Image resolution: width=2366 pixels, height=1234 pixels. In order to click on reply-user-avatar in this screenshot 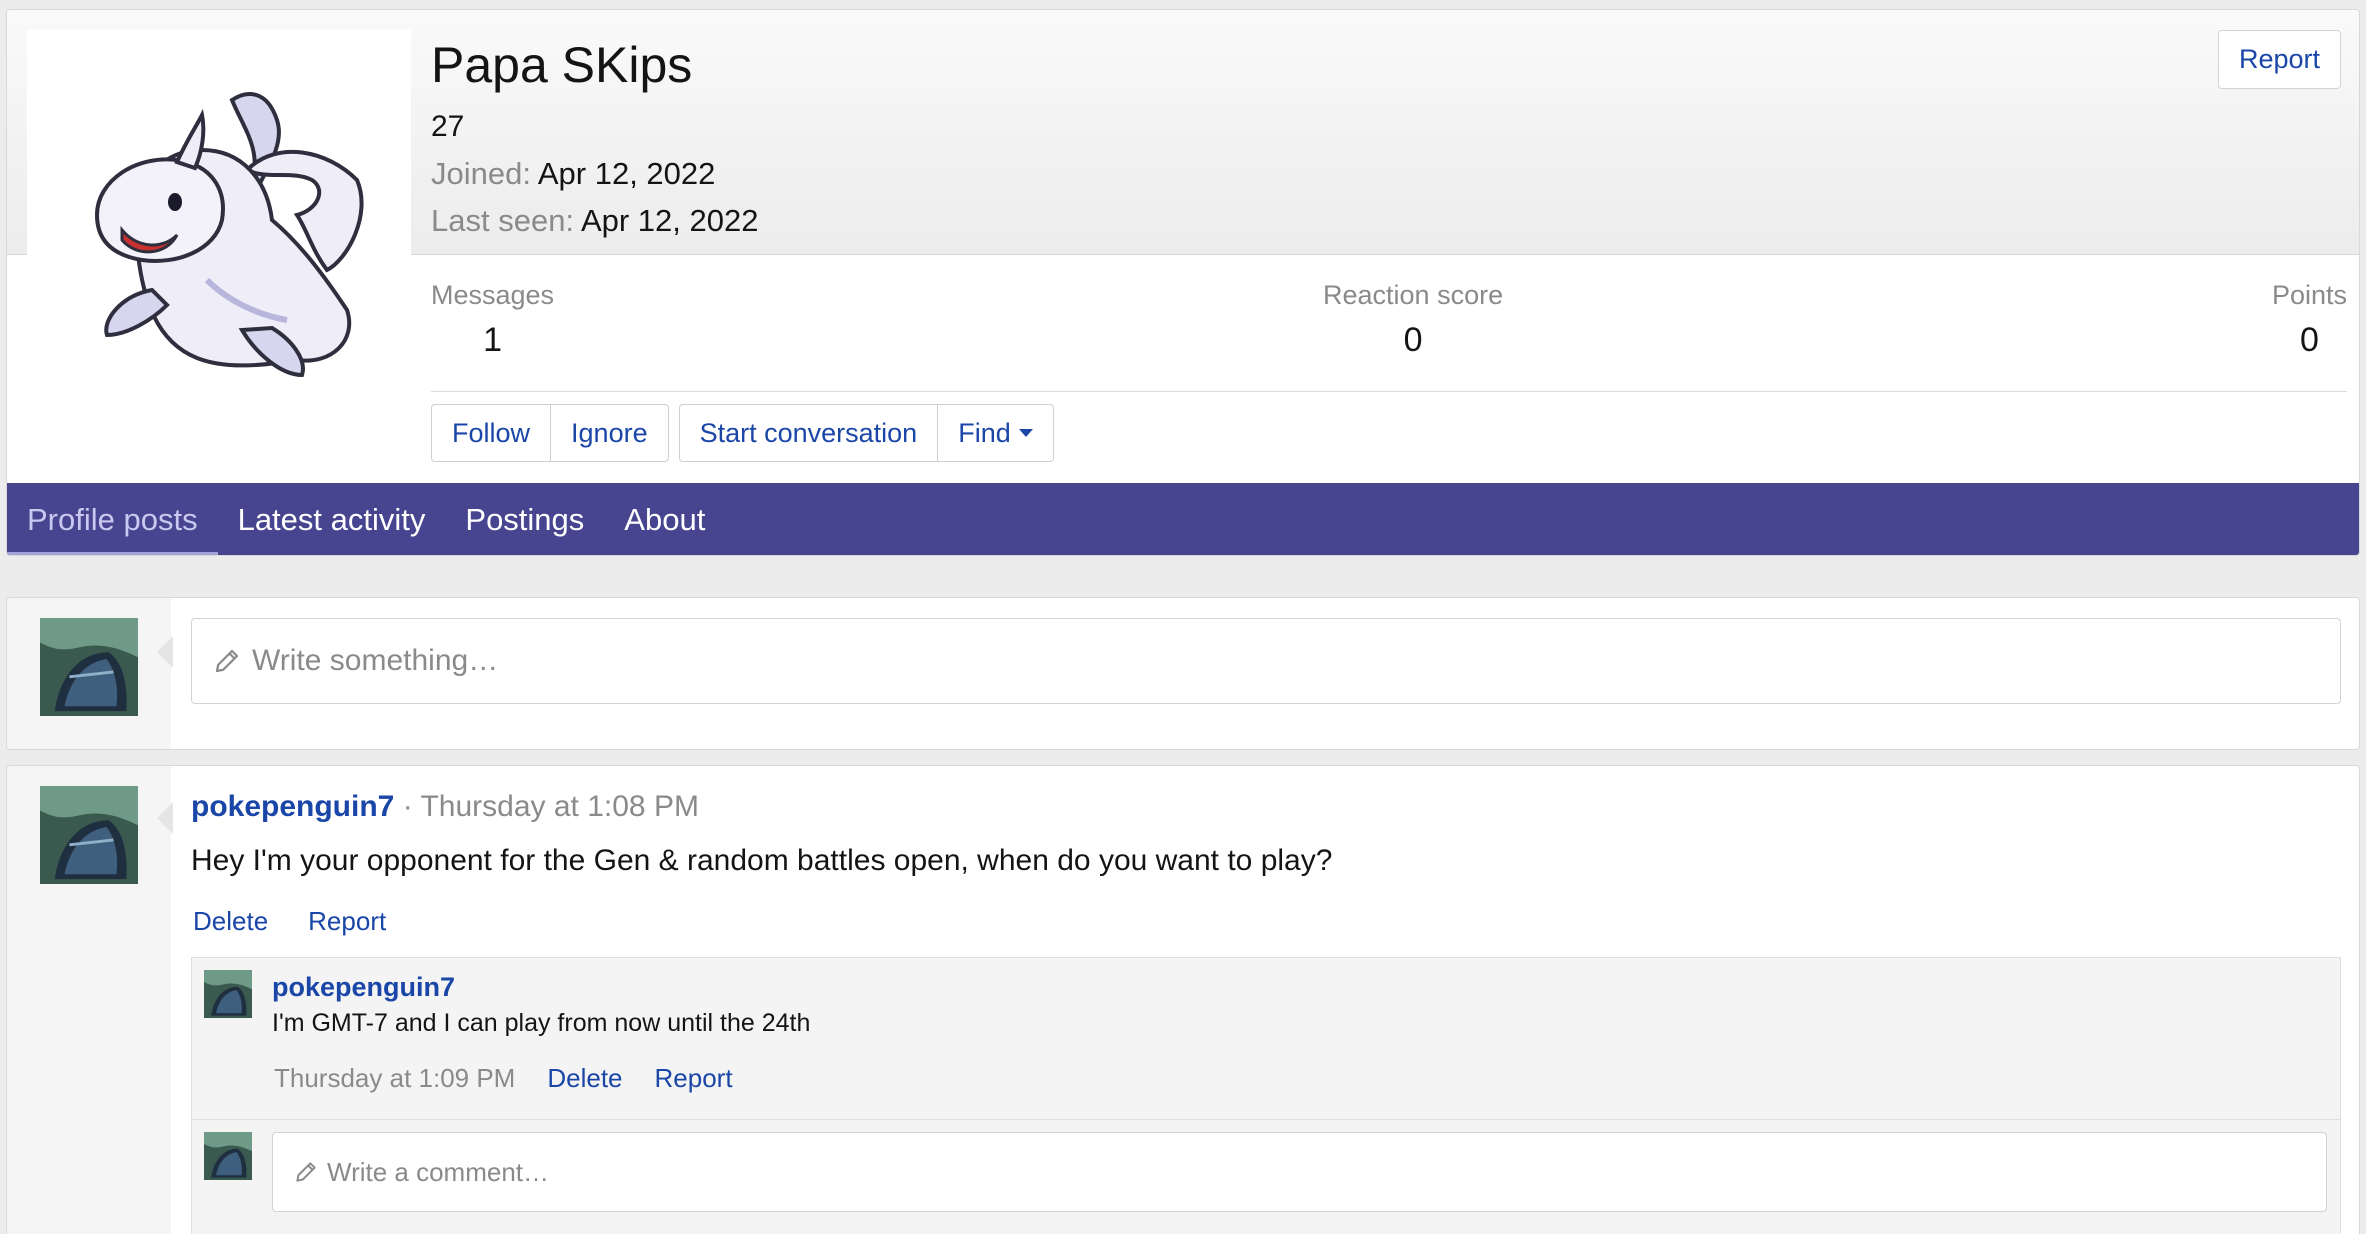, I will do `click(228, 1156)`.